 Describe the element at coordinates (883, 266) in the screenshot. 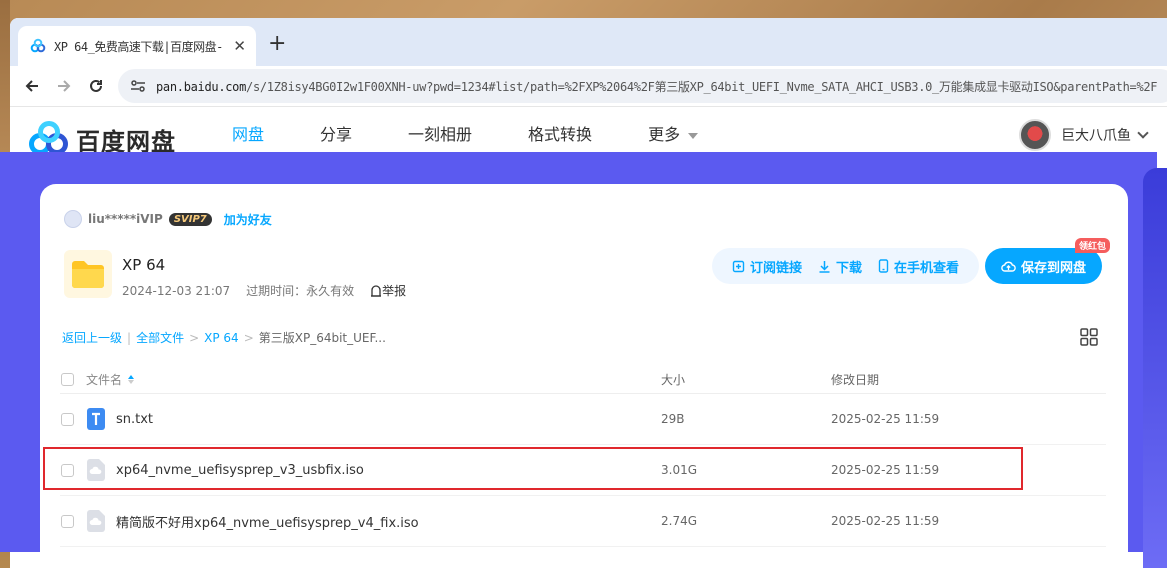

I see `phone-icon` at that location.